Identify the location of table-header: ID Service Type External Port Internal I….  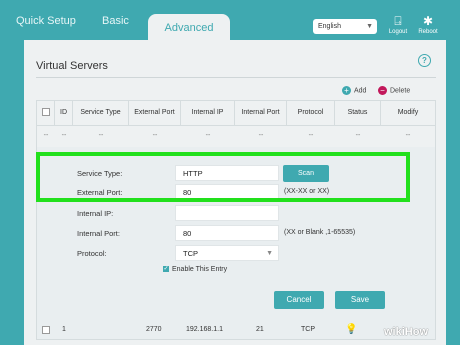
(236, 113).